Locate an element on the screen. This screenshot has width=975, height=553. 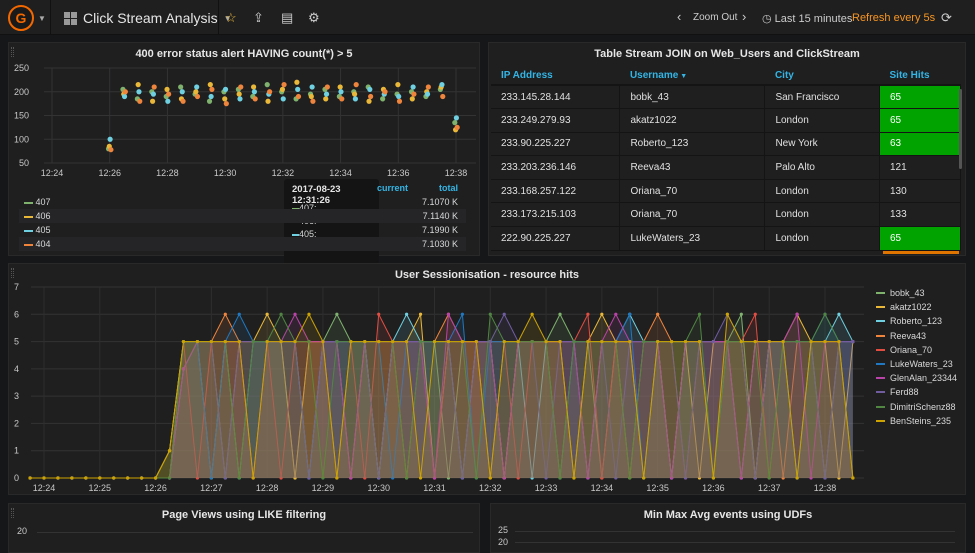
legend-row: 405 7.1990 K is located at coordinates (242, 230).